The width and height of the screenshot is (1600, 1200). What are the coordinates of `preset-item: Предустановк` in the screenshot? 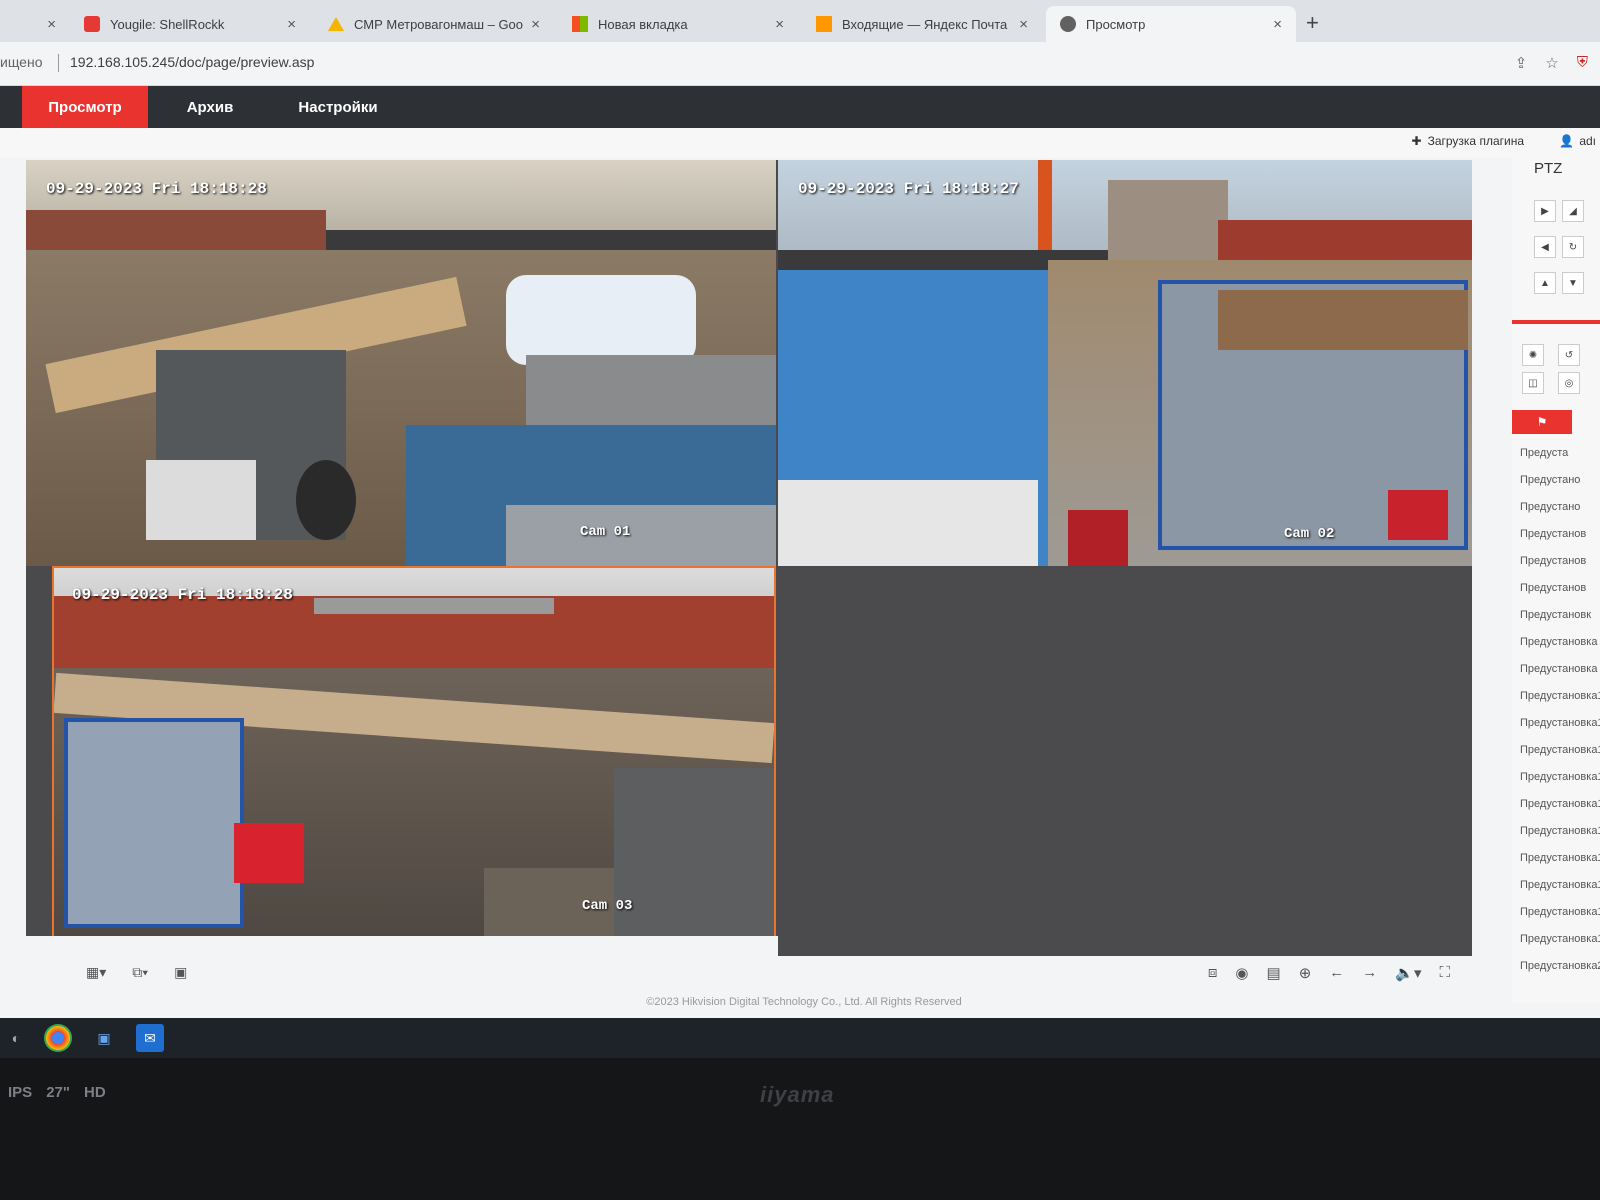 It's located at (1556, 615).